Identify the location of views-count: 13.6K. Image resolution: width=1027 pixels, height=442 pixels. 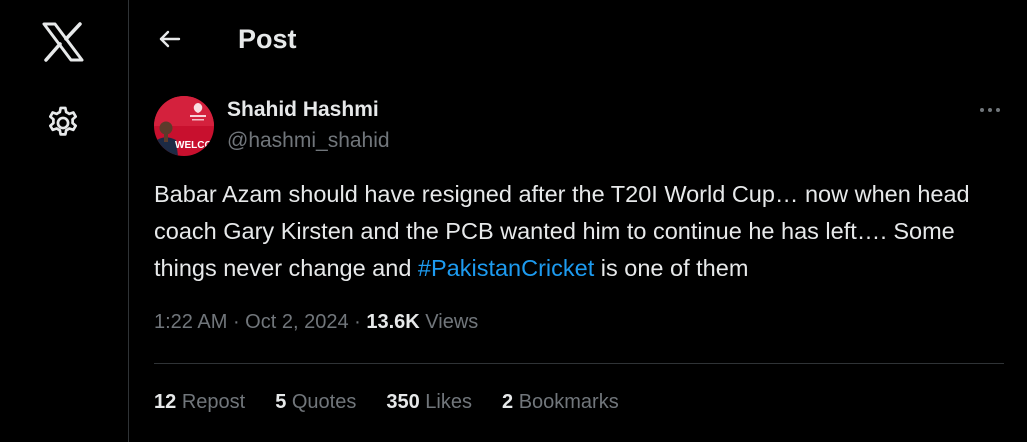
(393, 322).